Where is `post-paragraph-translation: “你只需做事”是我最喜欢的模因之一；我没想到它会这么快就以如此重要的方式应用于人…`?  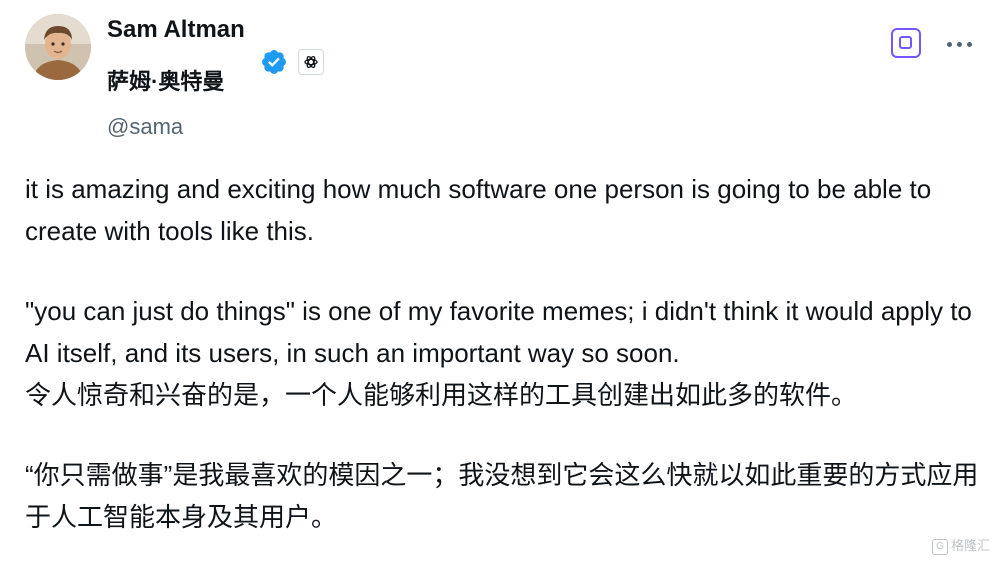 post-paragraph-translation: “你只需做事”是我最喜欢的模因之一；我没想到它会这么快就以如此重要的方式应用于人… is located at coordinates (502, 496).